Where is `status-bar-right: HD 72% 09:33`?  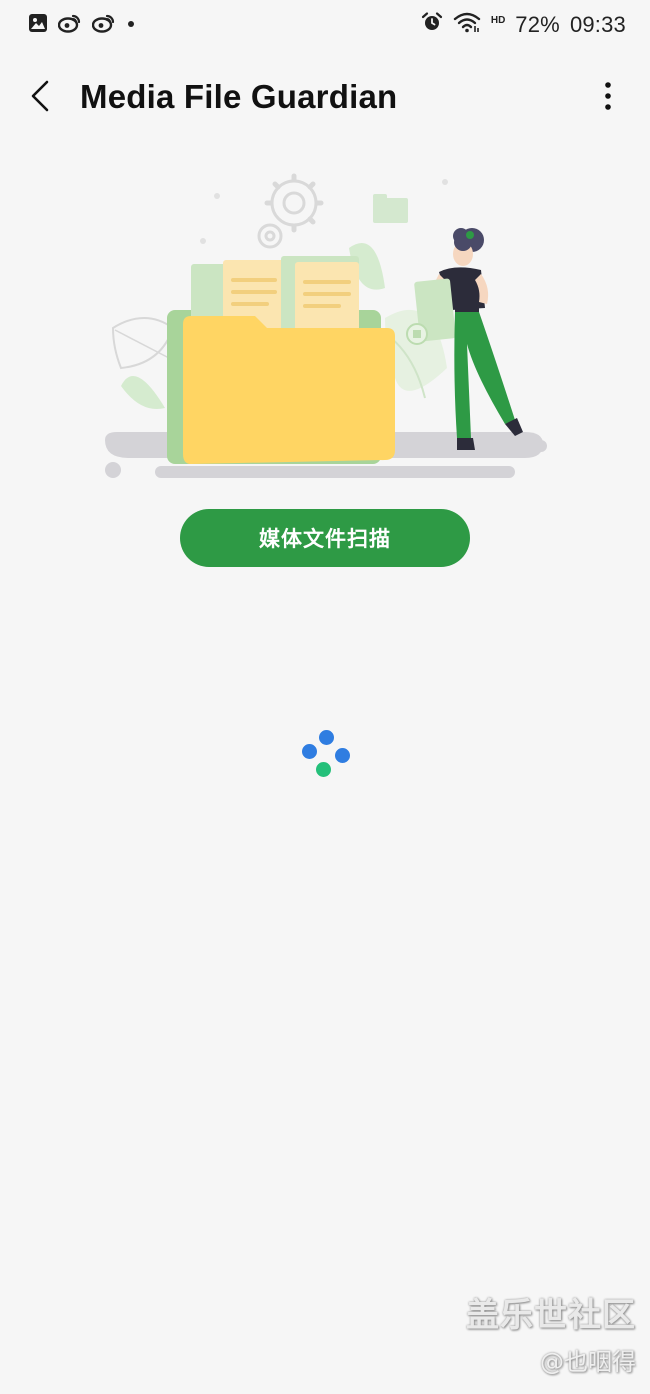
status-bar-right: HD 72% 09:33 is located at coordinates (523, 24).